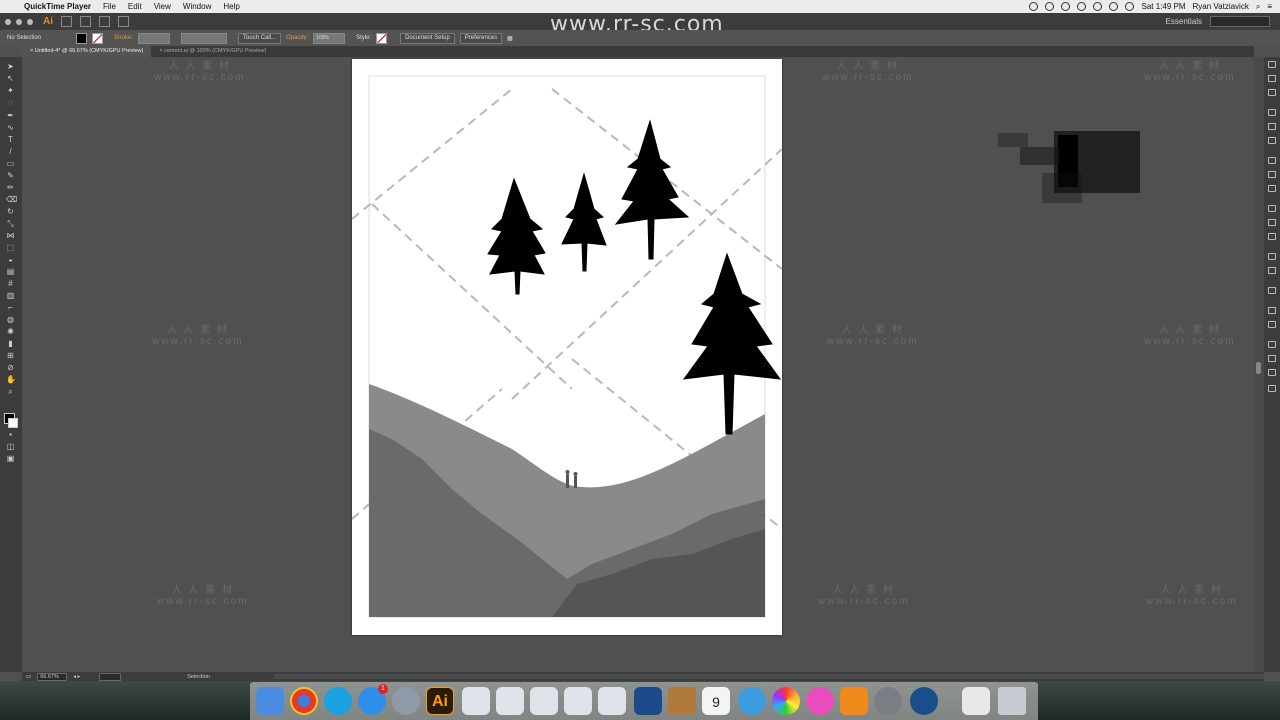 The width and height of the screenshot is (1280, 720). Describe the element at coordinates (10, 447) in the screenshot. I see `draw-mode-icon: ◫` at that location.